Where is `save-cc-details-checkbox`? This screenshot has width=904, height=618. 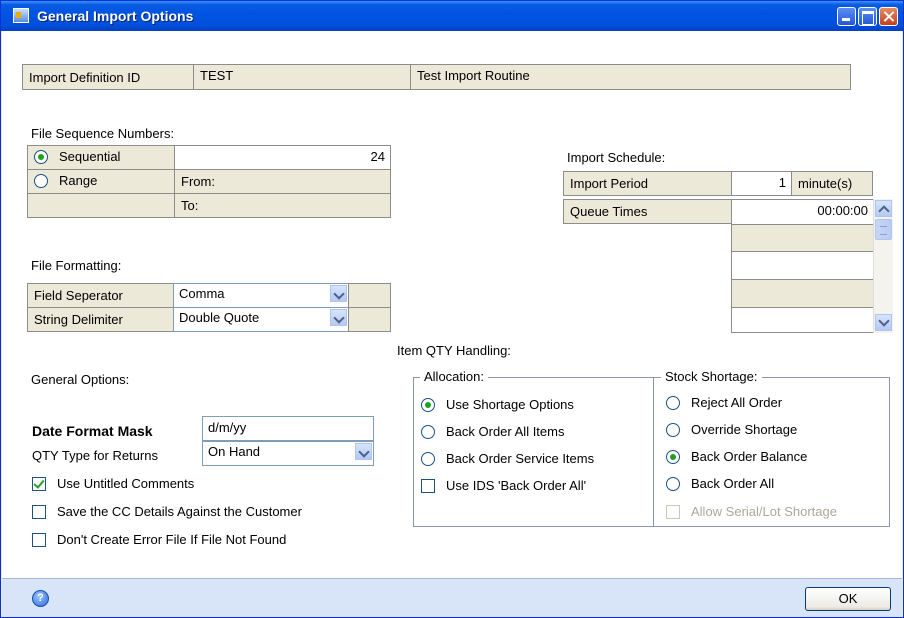 save-cc-details-checkbox is located at coordinates (39, 512).